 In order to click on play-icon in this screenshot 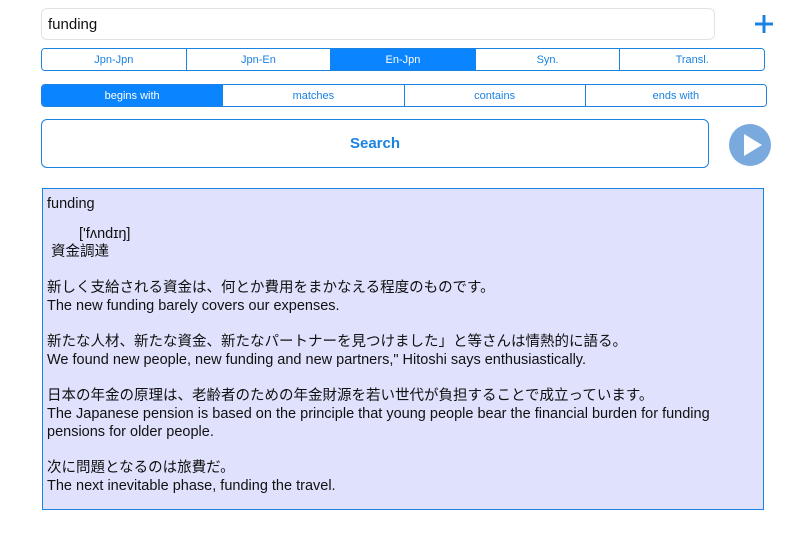, I will do `click(750, 145)`.